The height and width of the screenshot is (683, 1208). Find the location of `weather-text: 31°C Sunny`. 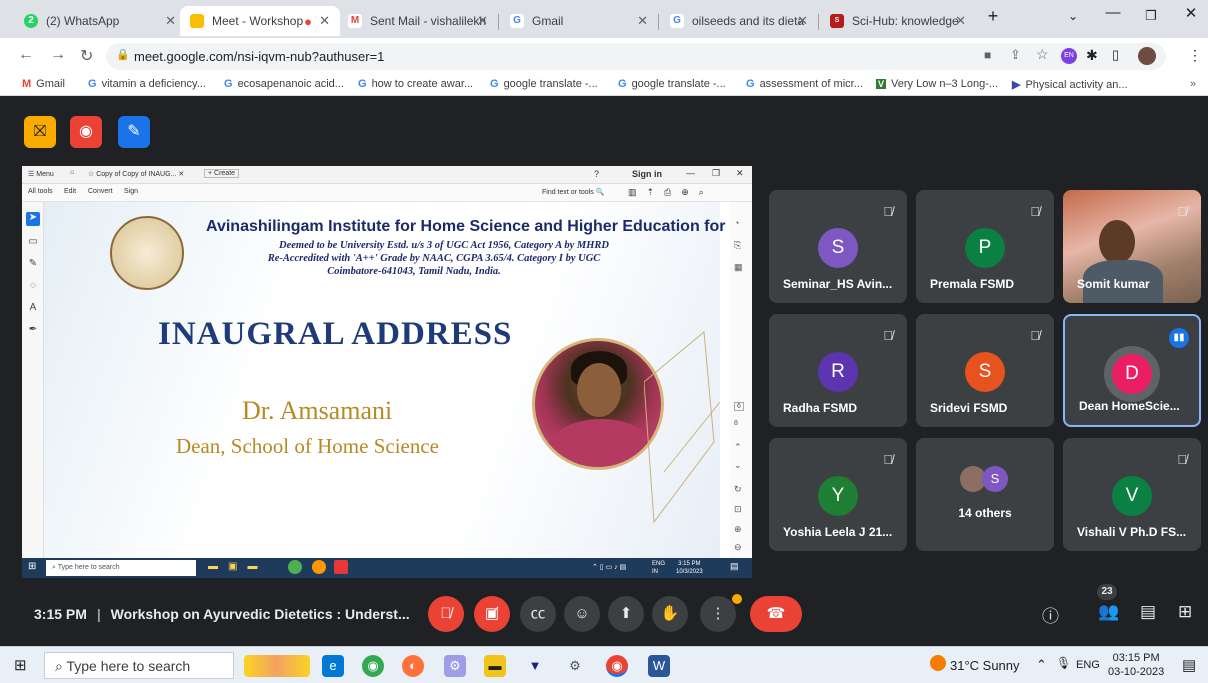

weather-text: 31°C Sunny is located at coordinates (985, 665).